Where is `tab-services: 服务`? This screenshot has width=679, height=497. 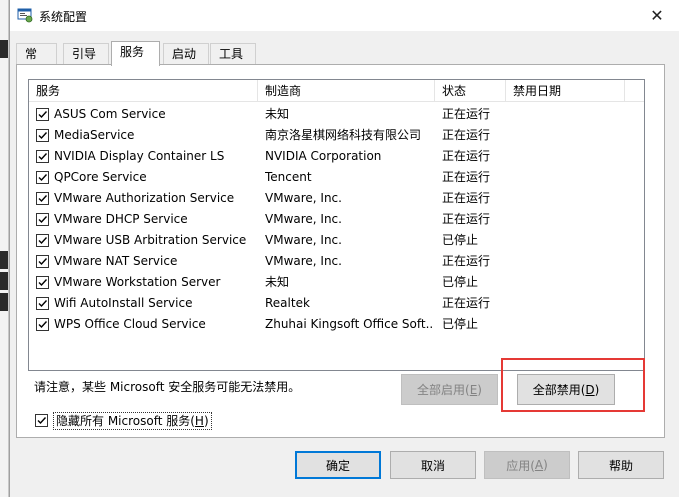 tab-services: 服务 is located at coordinates (135, 53).